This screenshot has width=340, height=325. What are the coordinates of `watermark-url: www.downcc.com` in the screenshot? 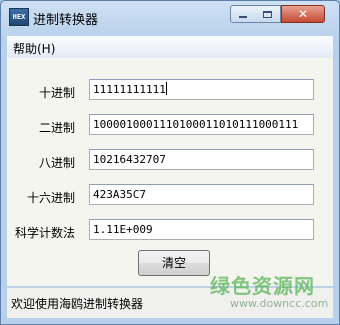 It's located at (279, 303).